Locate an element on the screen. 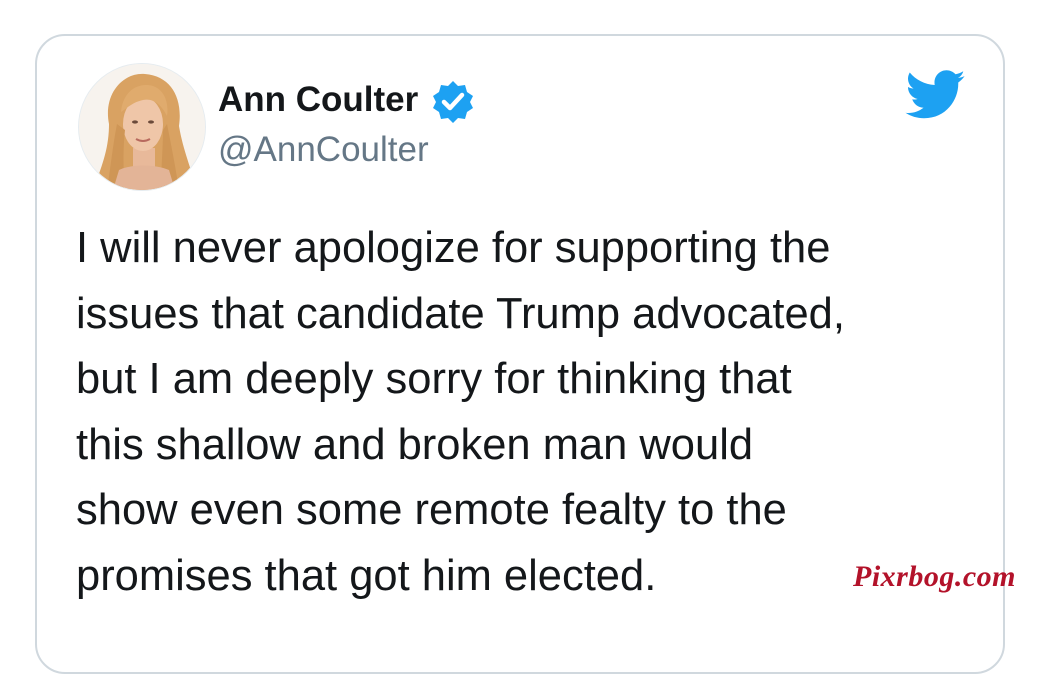 The height and width of the screenshot is (674, 1059). twitter-bird-icon is located at coordinates (936, 95).